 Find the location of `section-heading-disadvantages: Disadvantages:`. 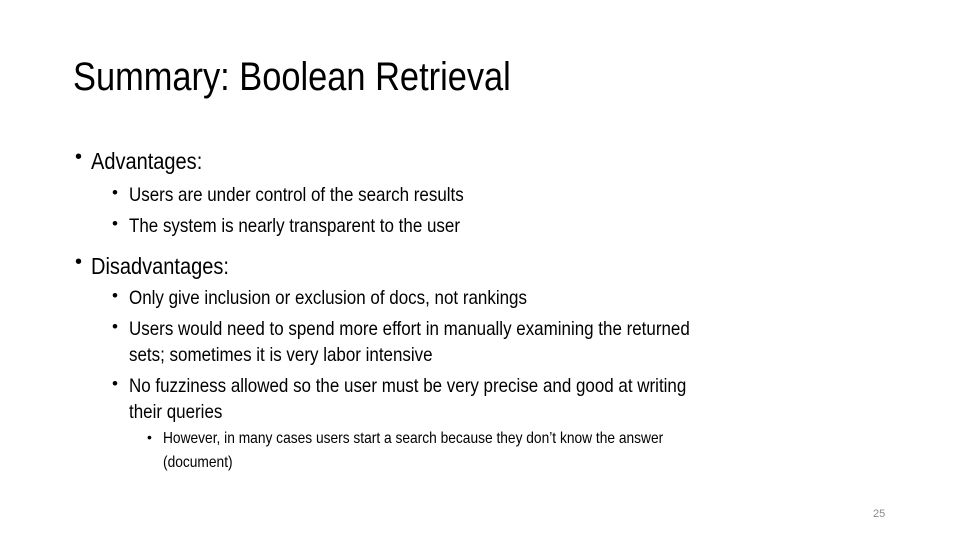

section-heading-disadvantages: Disadvantages: is located at coordinates (160, 266).